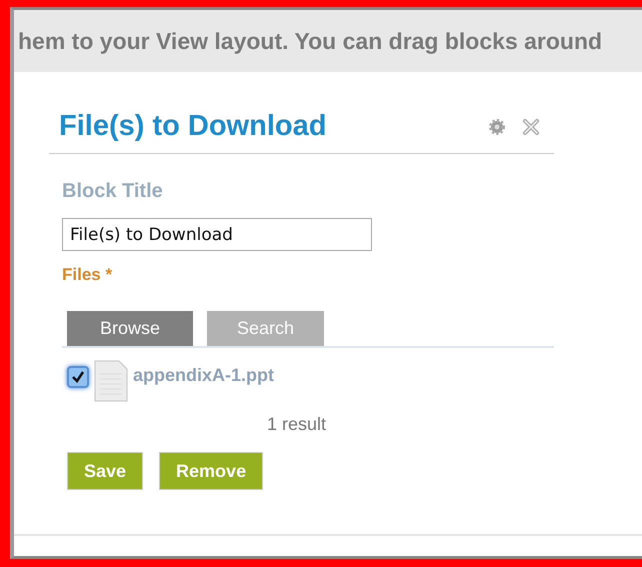 The width and height of the screenshot is (642, 567). I want to click on result-count: 1 result, so click(297, 424).